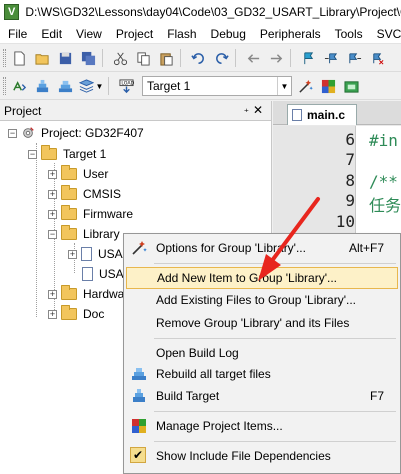 Image resolution: width=401 pixels, height=474 pixels. I want to click on pin-icon: ₊, so click(246, 109).